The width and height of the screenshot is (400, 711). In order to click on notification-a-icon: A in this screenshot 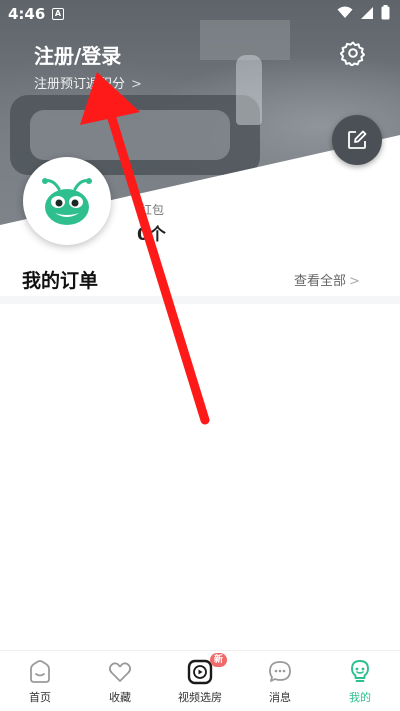, I will do `click(58, 14)`.